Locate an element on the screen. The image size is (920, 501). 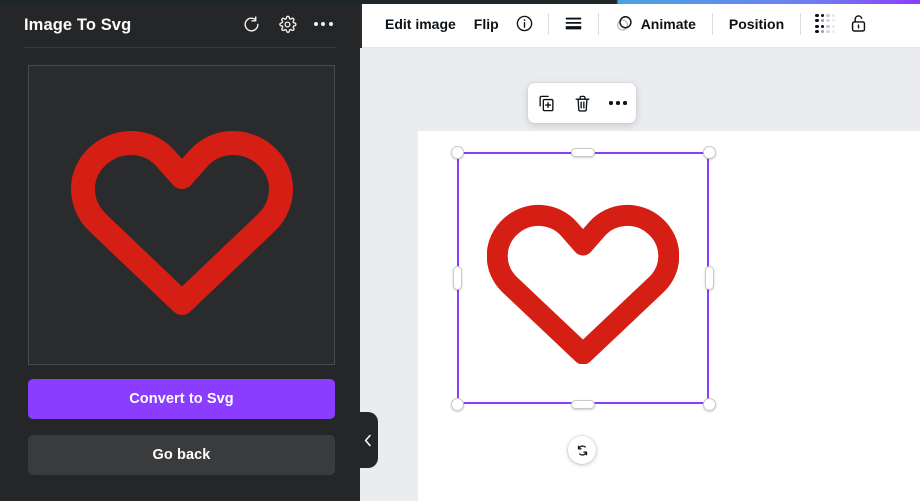
toolbar-flip: Flip is located at coordinates (486, 24).